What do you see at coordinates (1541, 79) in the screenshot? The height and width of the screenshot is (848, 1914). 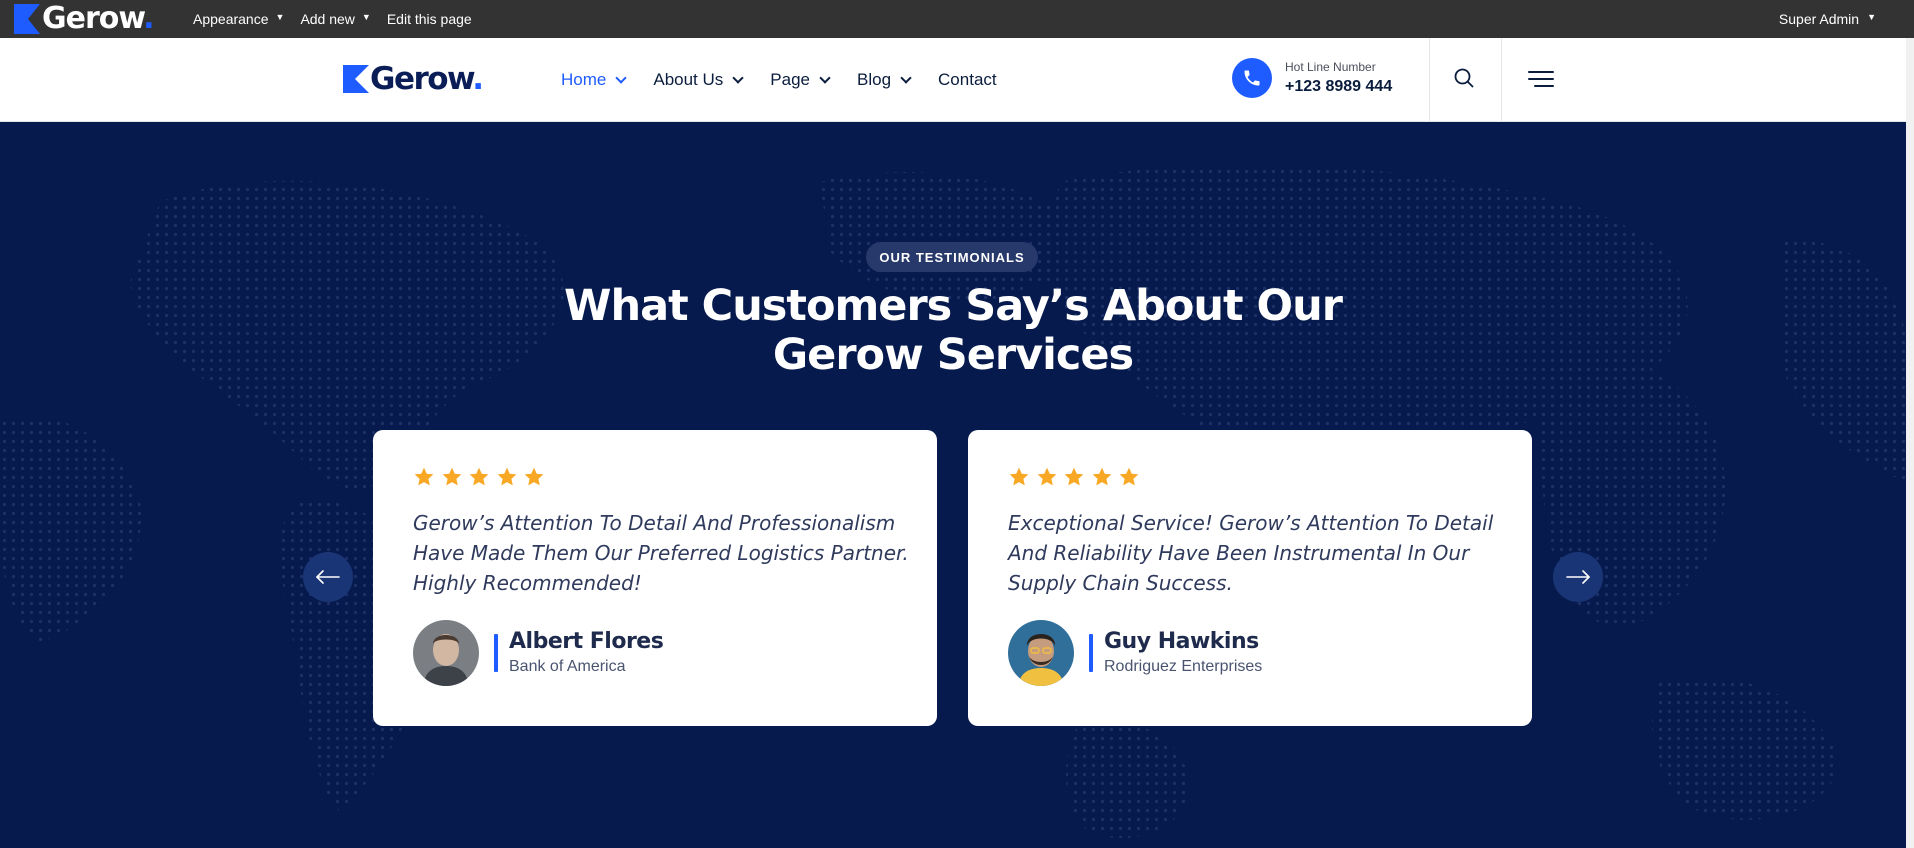 I see `menu-icon` at bounding box center [1541, 79].